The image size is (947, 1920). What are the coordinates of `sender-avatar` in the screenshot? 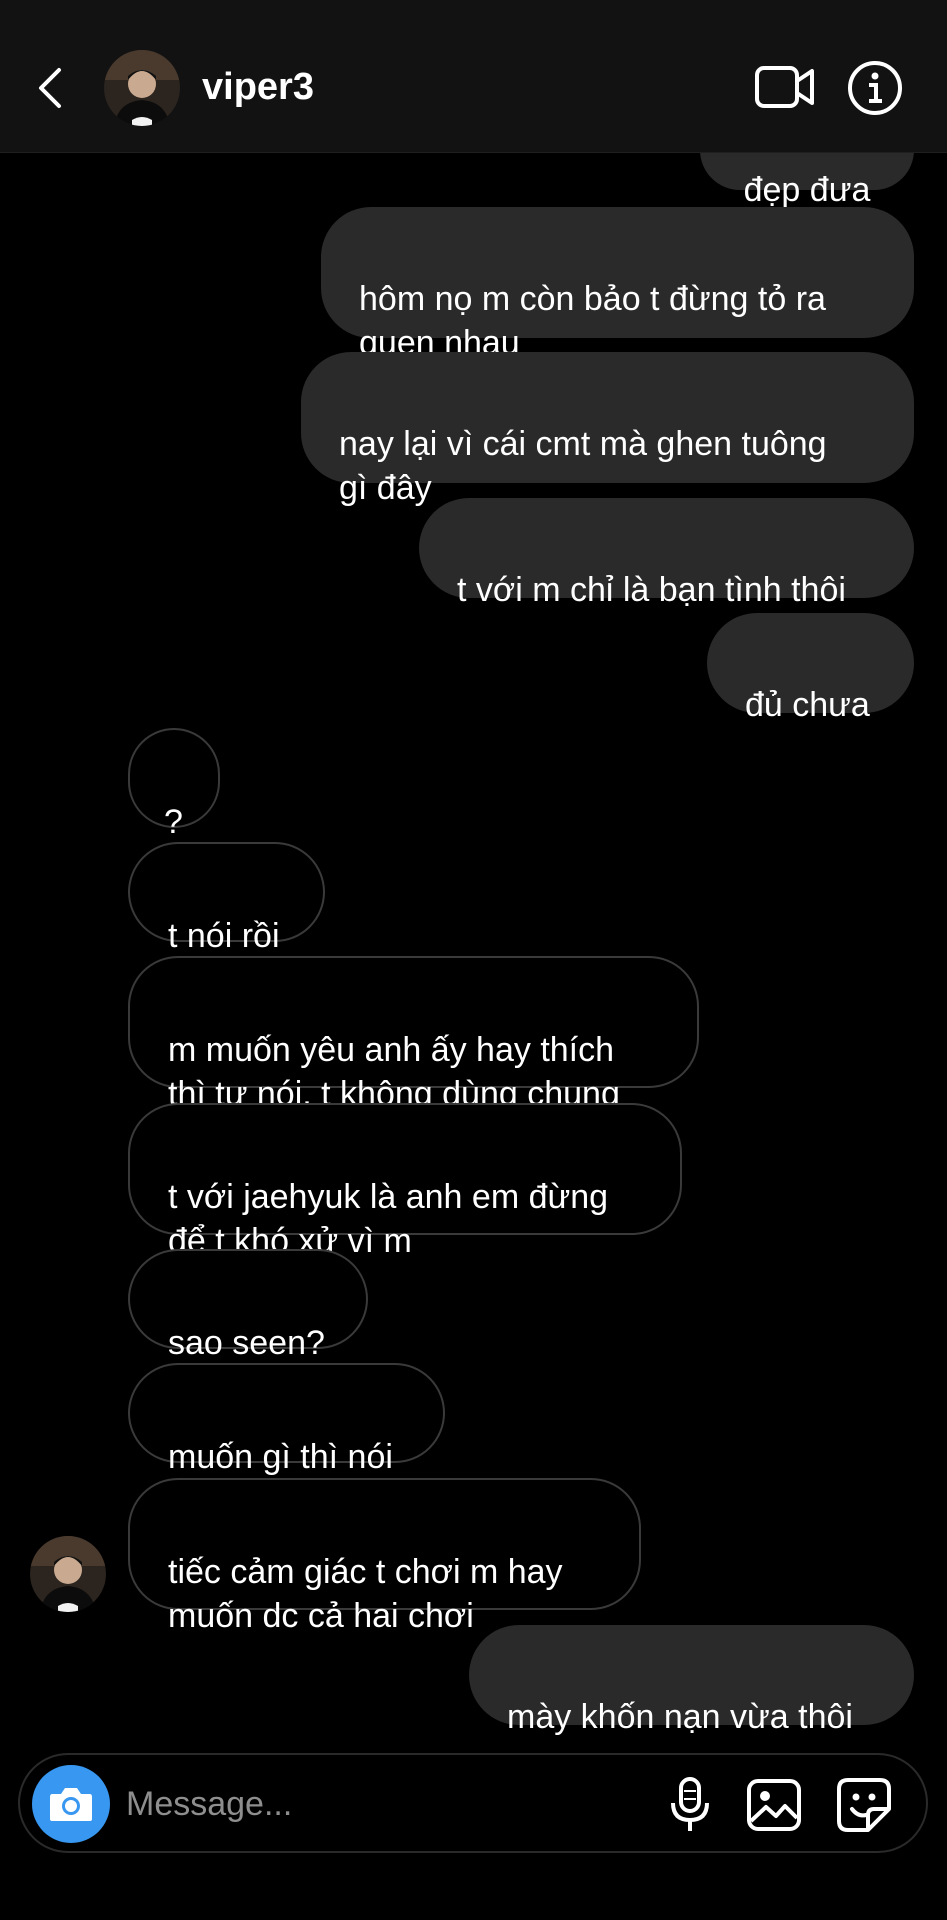 It's located at (68, 1574).